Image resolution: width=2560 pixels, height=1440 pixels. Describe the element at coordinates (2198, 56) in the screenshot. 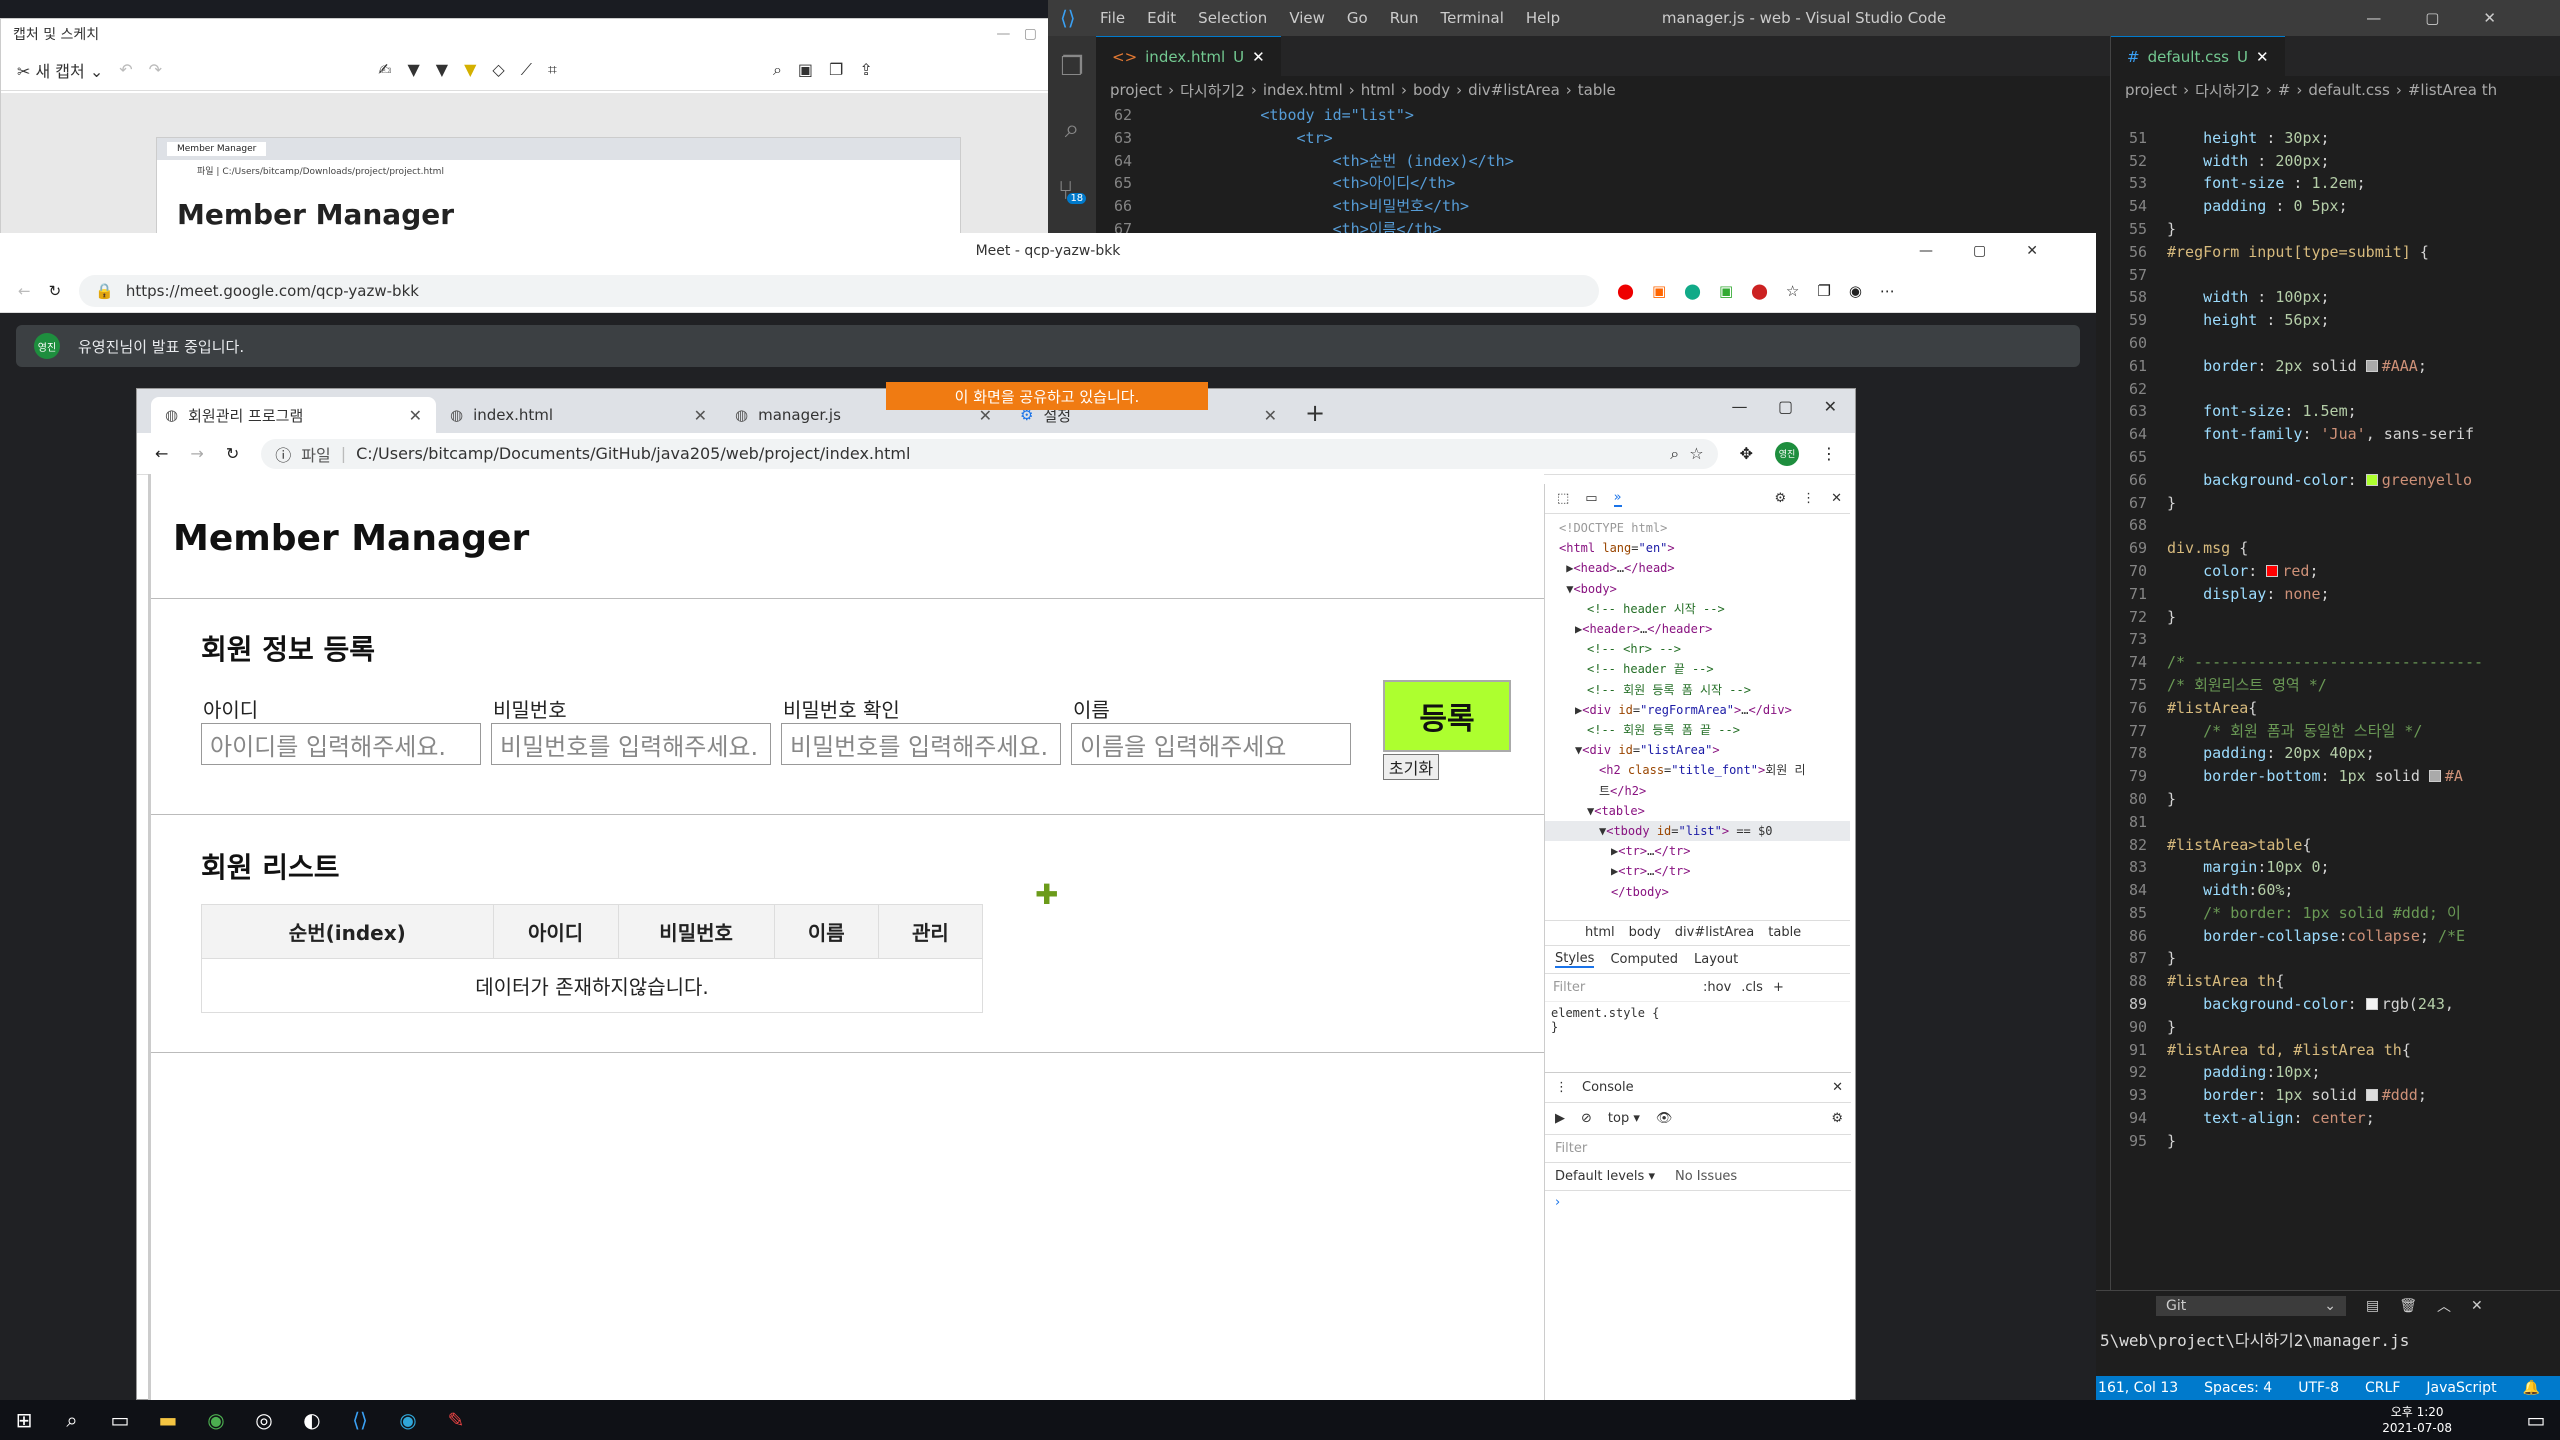

I see `tab-default-css: # default.css U ✕` at that location.